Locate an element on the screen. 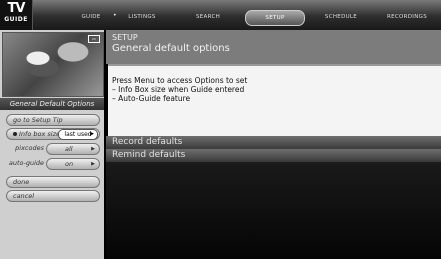 The width and height of the screenshot is (441, 259). setup-header: SETUP General default options is located at coordinates (273, 47).